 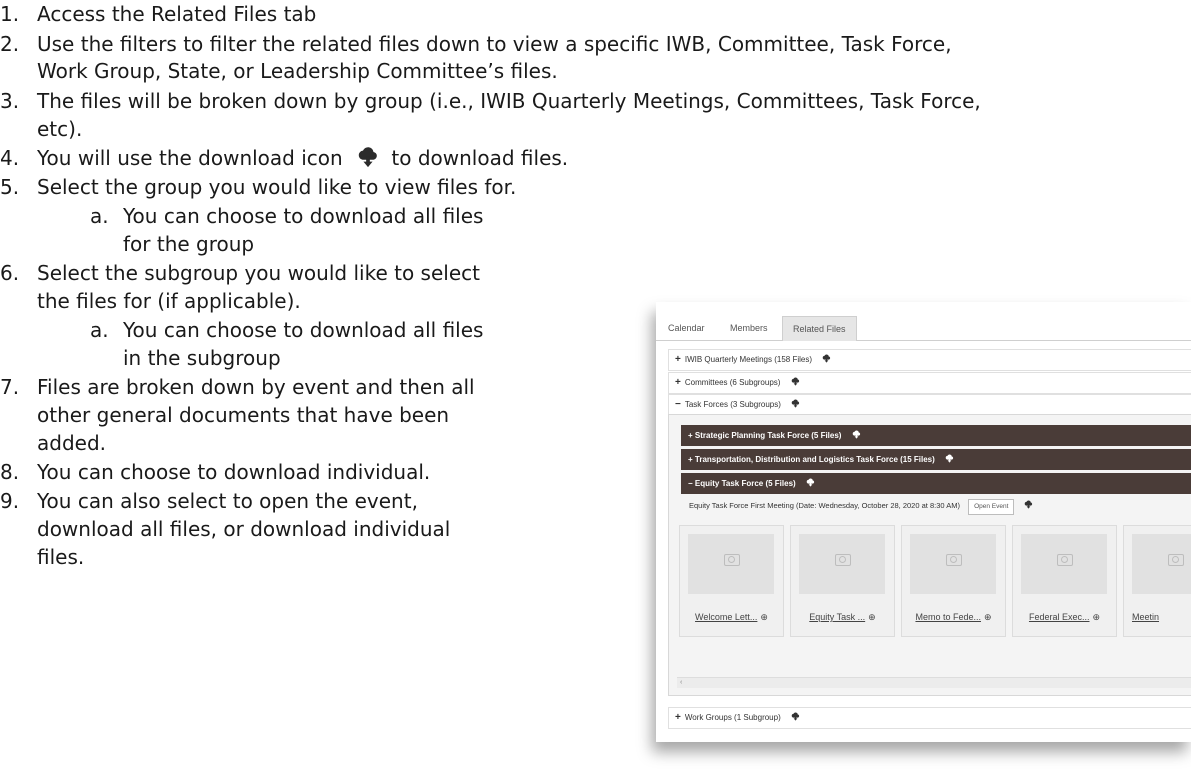 I want to click on item-number: 6., so click(x=10, y=273).